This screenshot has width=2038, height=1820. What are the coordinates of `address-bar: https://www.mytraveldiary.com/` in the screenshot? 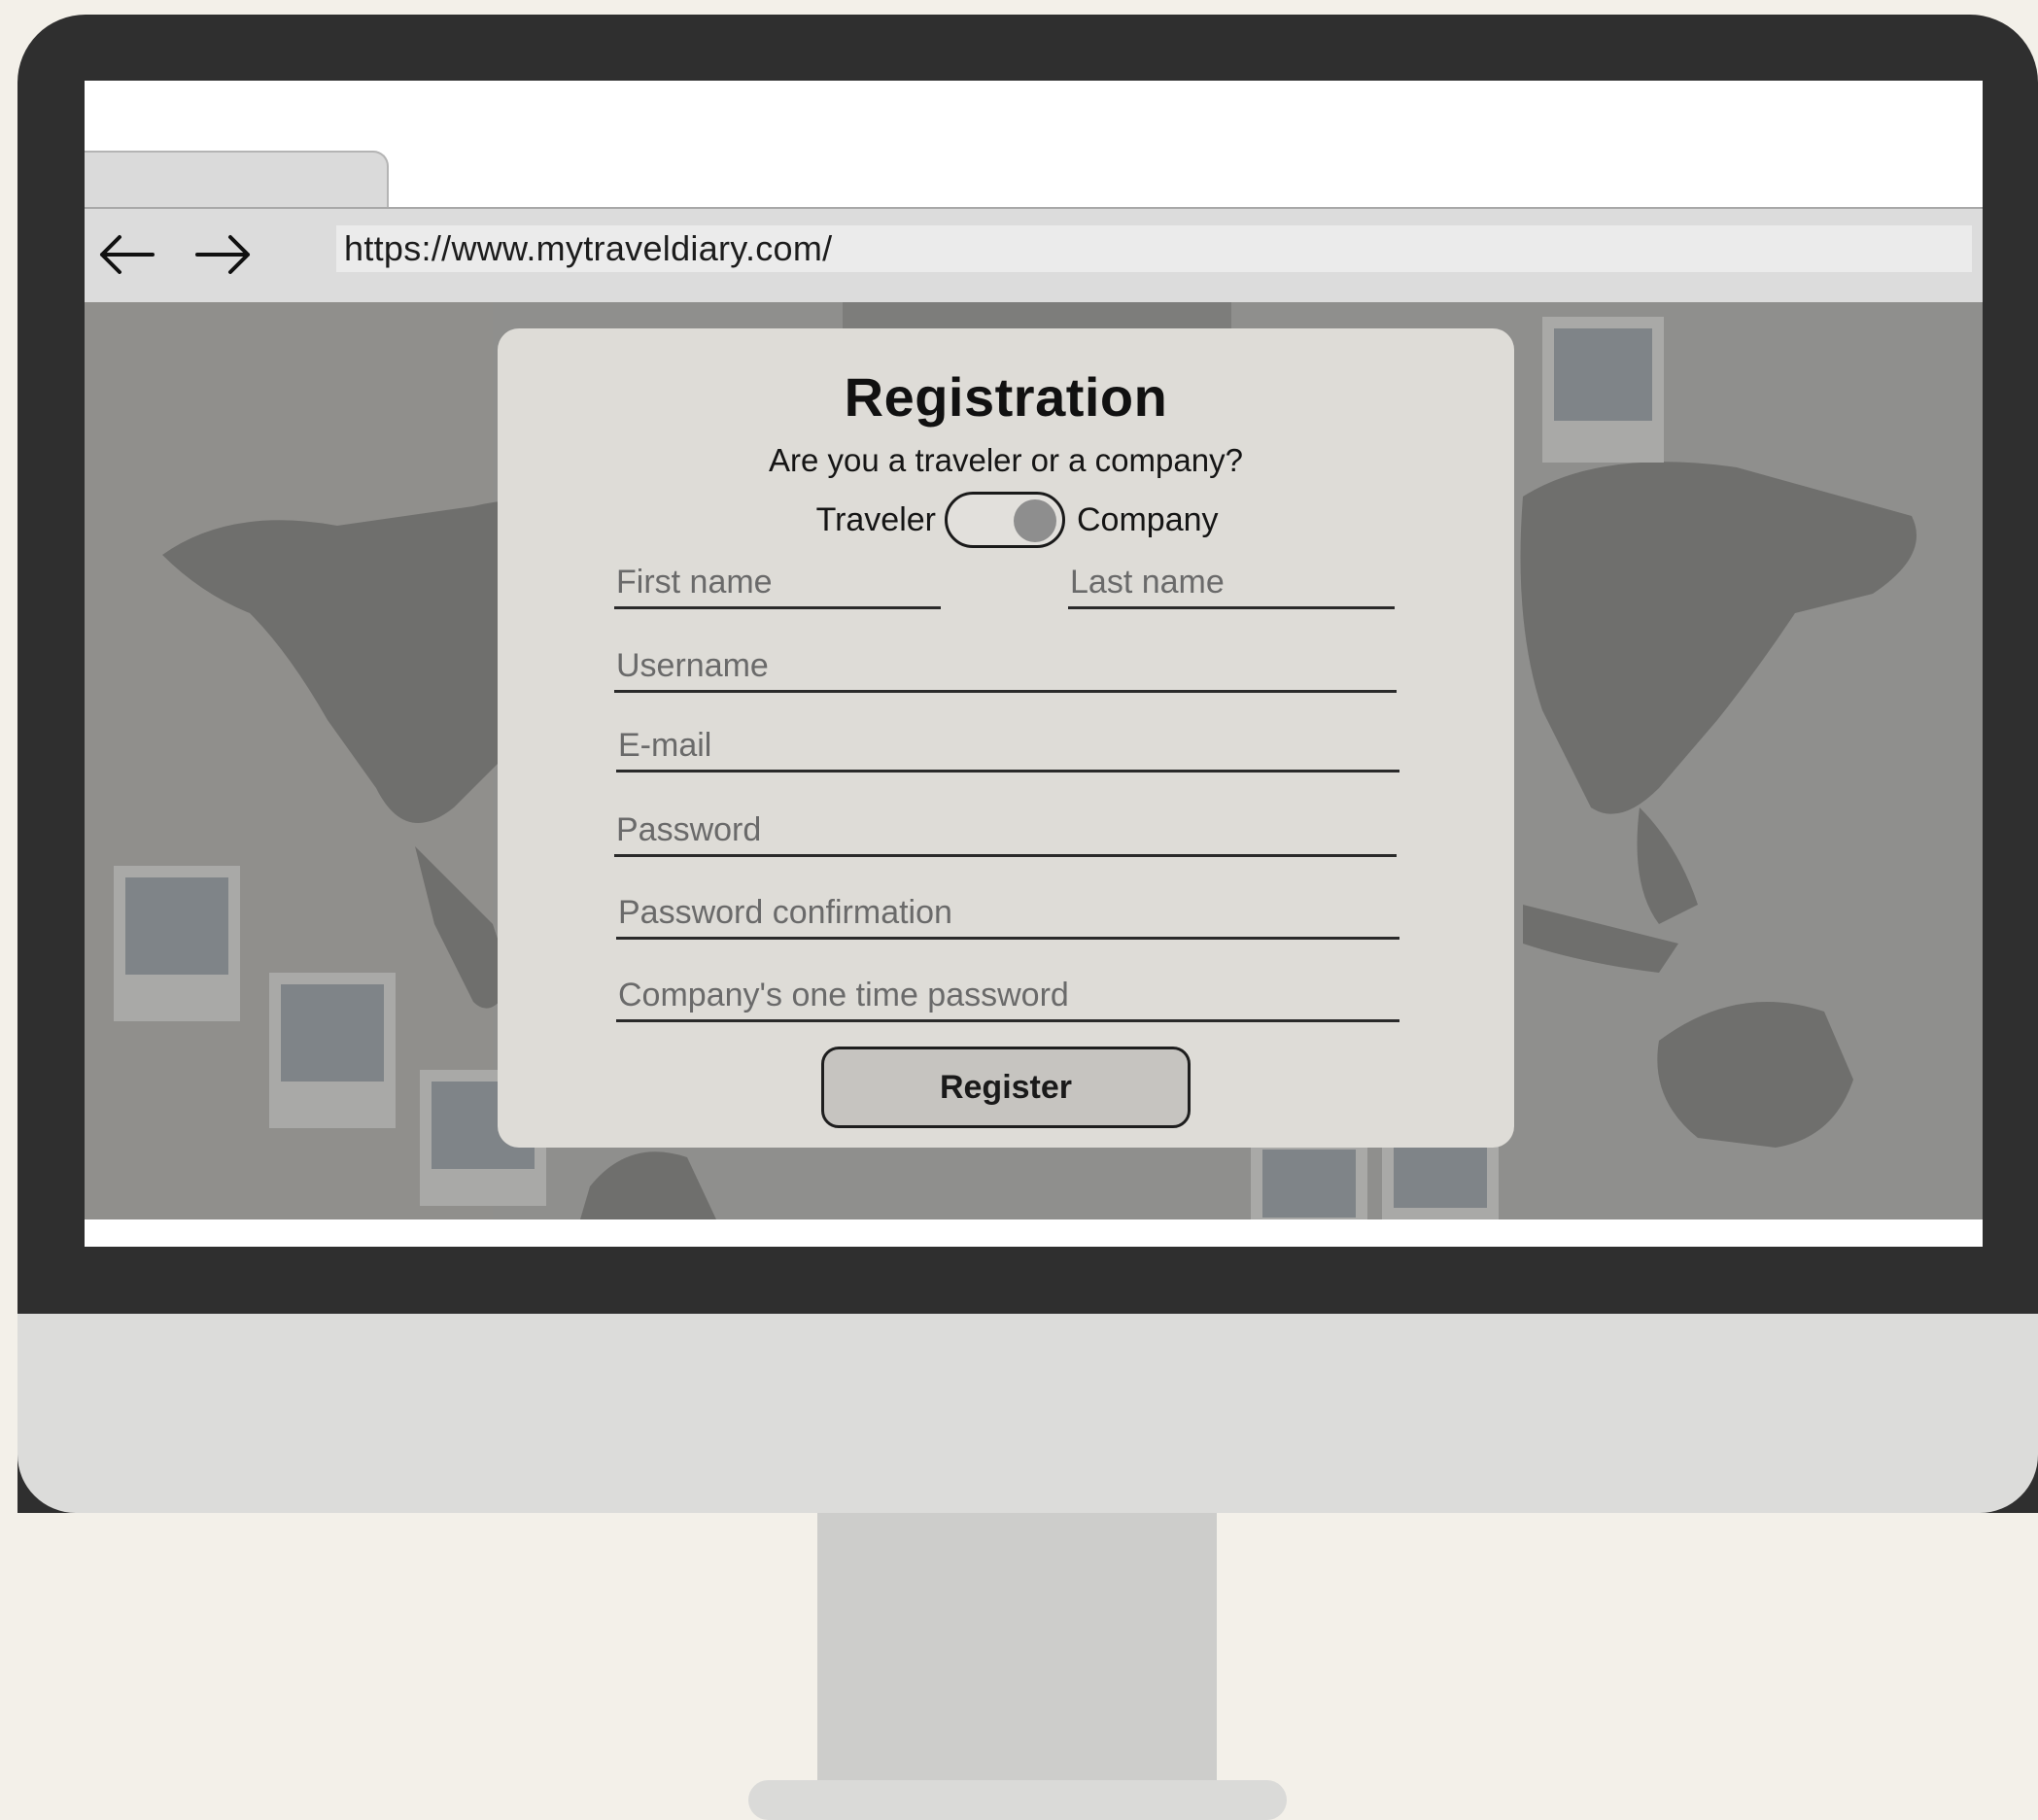 It's located at (1154, 248).